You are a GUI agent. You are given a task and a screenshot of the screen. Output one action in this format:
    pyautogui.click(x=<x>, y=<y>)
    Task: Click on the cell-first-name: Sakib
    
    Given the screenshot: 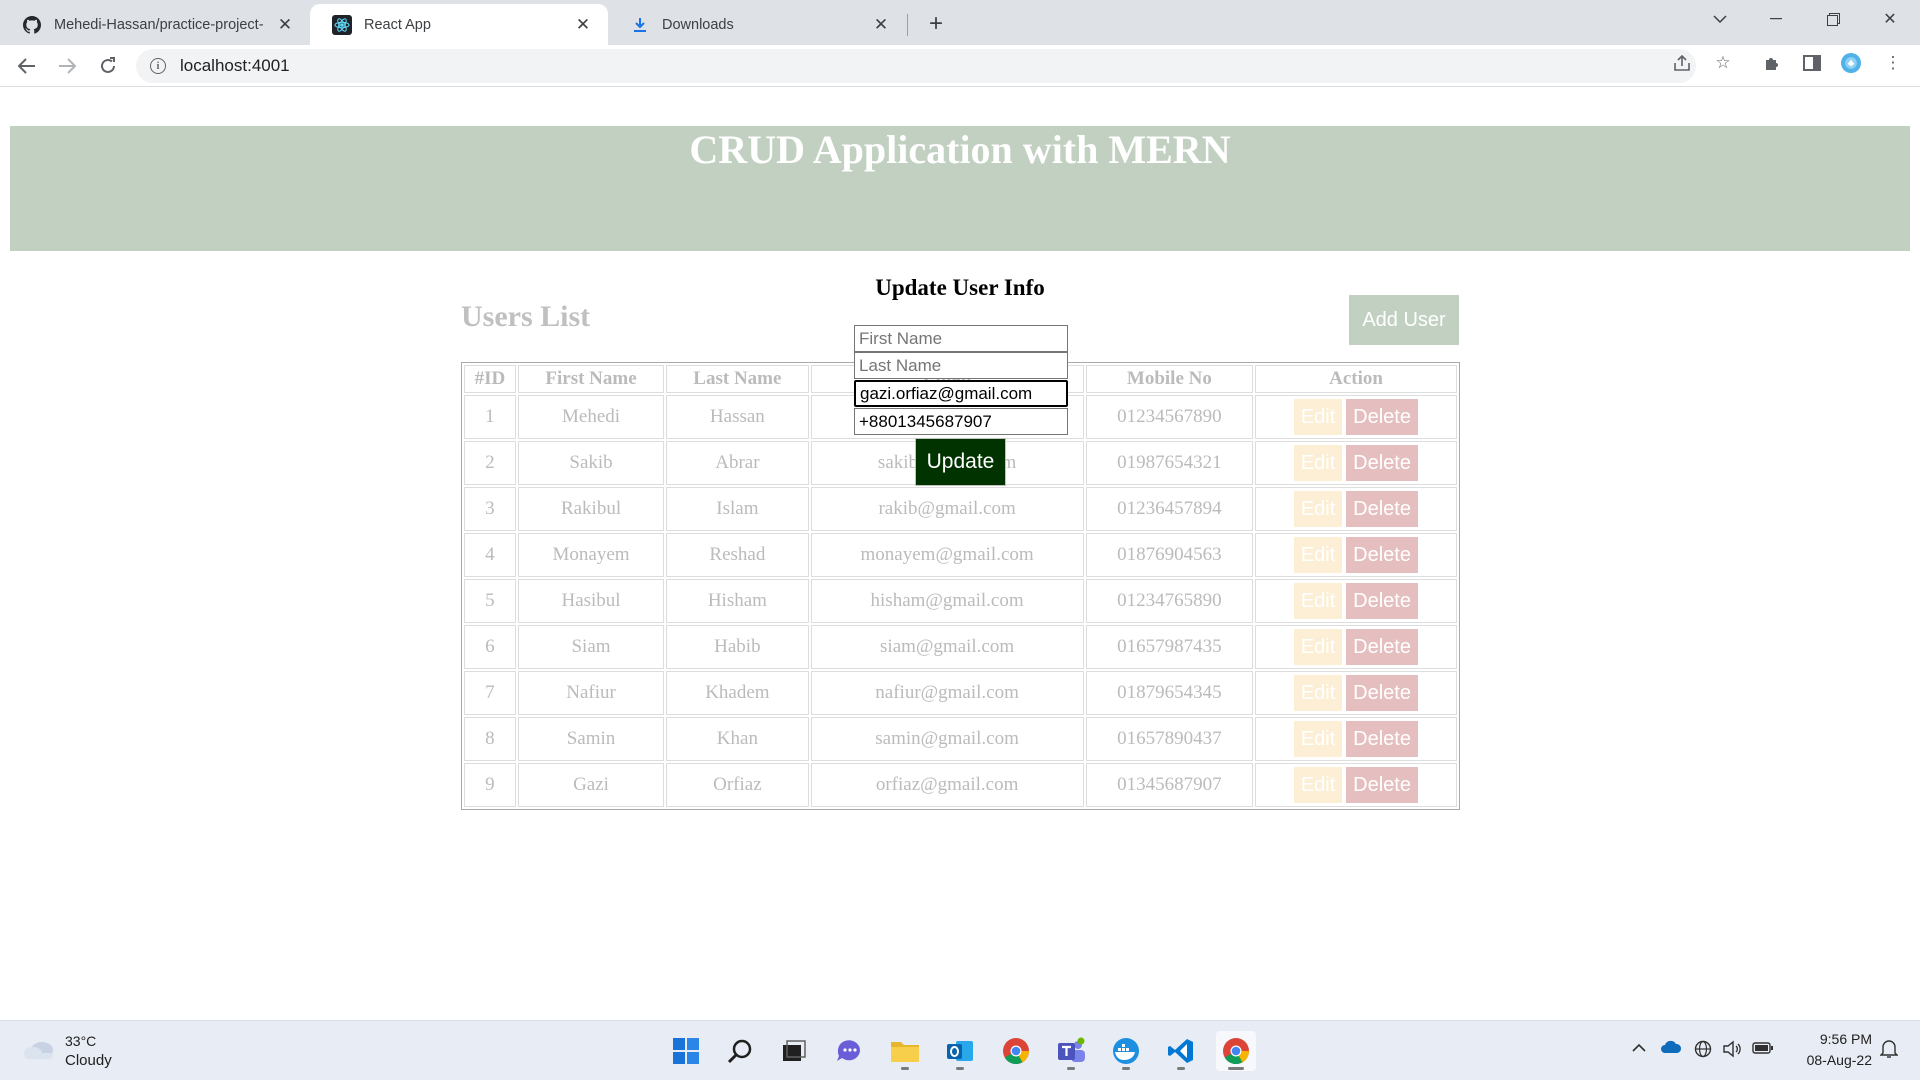 What is the action you would take?
    pyautogui.click(x=591, y=463)
    